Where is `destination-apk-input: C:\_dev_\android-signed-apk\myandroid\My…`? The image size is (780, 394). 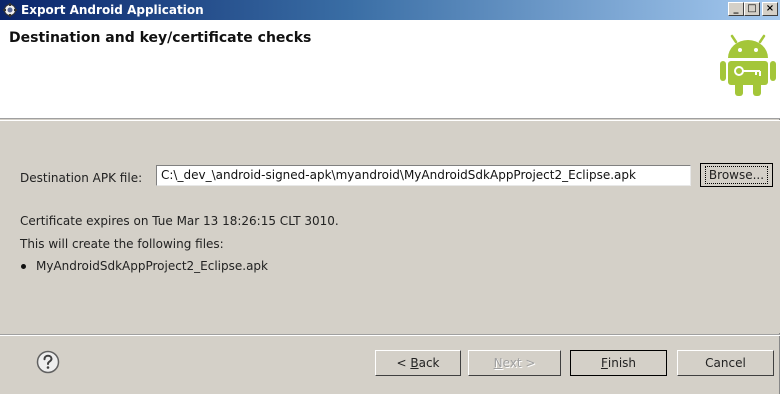
destination-apk-input: C:\_dev_\android-signed-apk\myandroid\My… is located at coordinates (423, 175).